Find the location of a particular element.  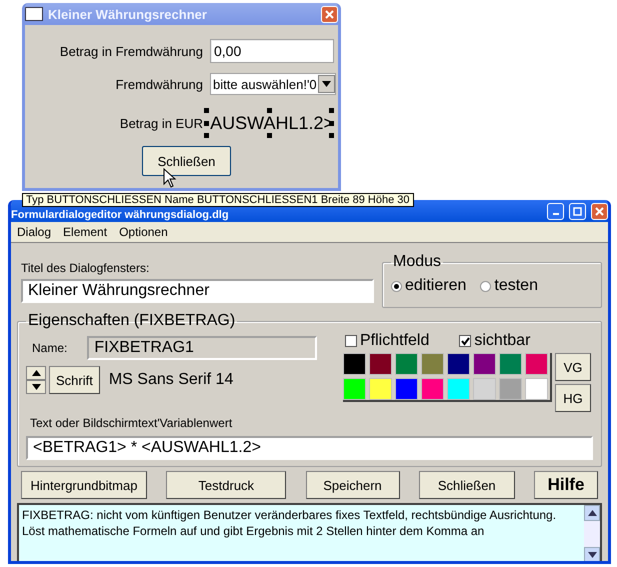

dialog-title-field: Kleiner Währungsrechner is located at coordinates (197, 291).